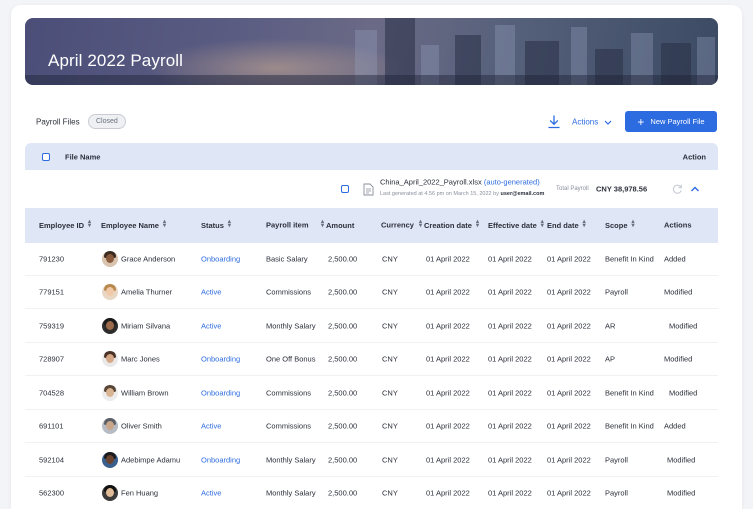 This screenshot has width=753, height=509. What do you see at coordinates (641, 121) in the screenshot?
I see `plus-icon: +` at bounding box center [641, 121].